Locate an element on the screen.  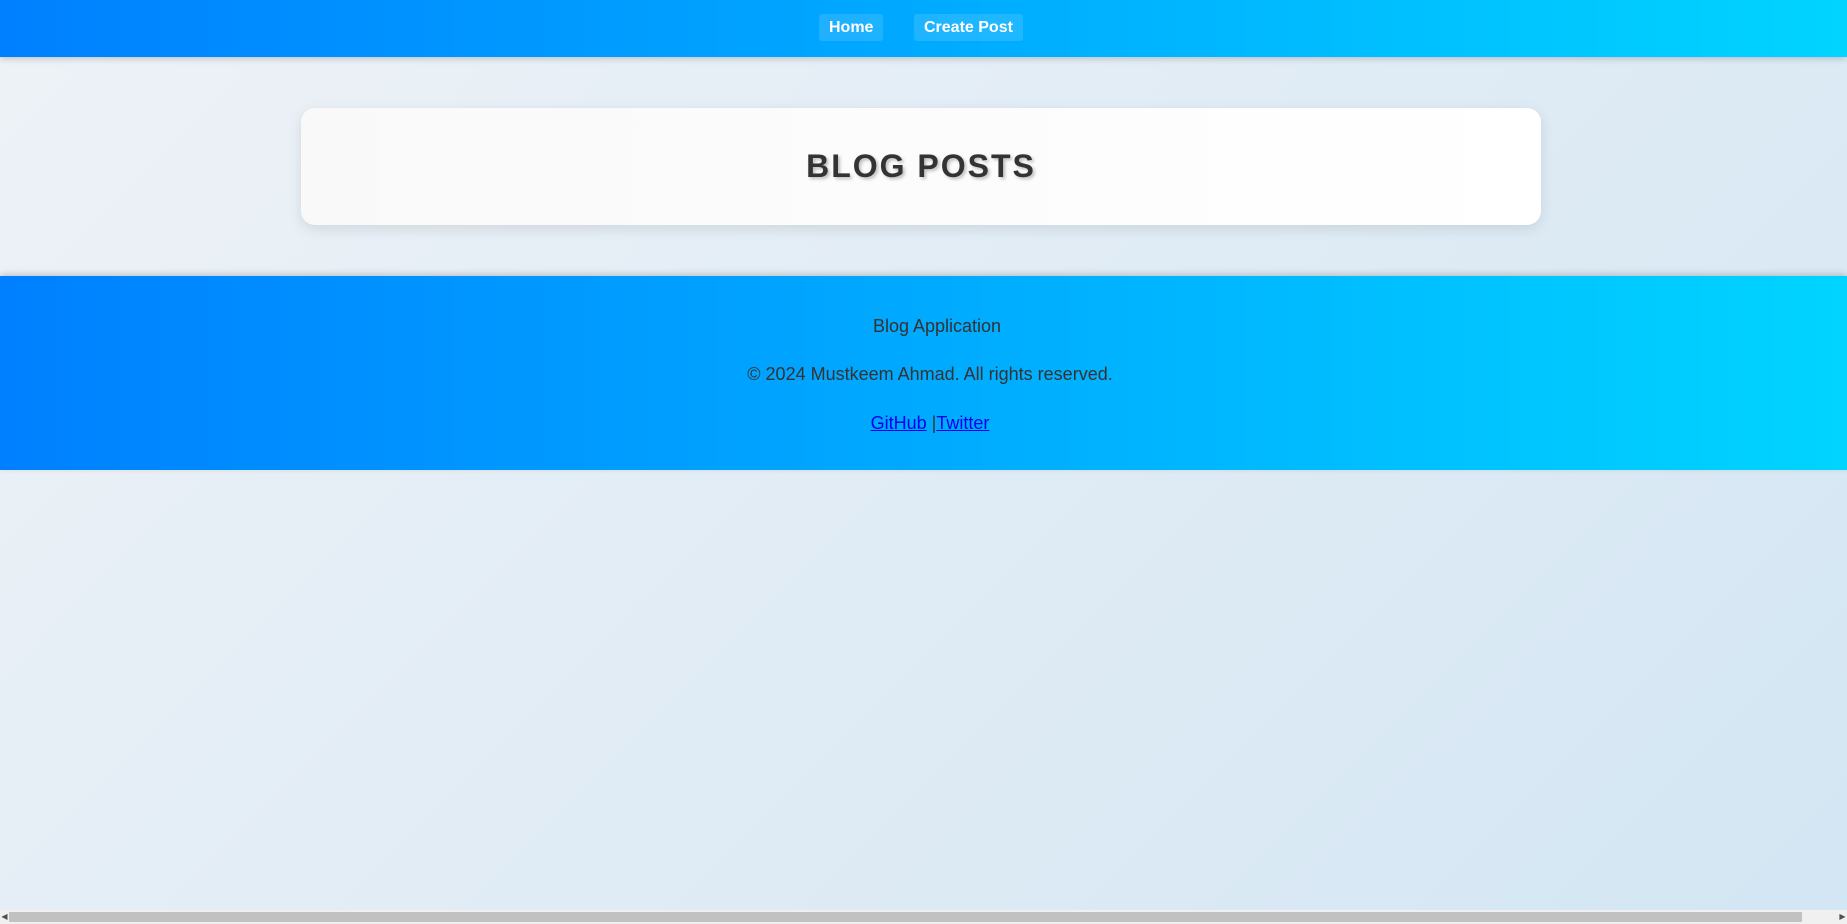
top-navbar: Home Create Post is located at coordinates (923, 28).